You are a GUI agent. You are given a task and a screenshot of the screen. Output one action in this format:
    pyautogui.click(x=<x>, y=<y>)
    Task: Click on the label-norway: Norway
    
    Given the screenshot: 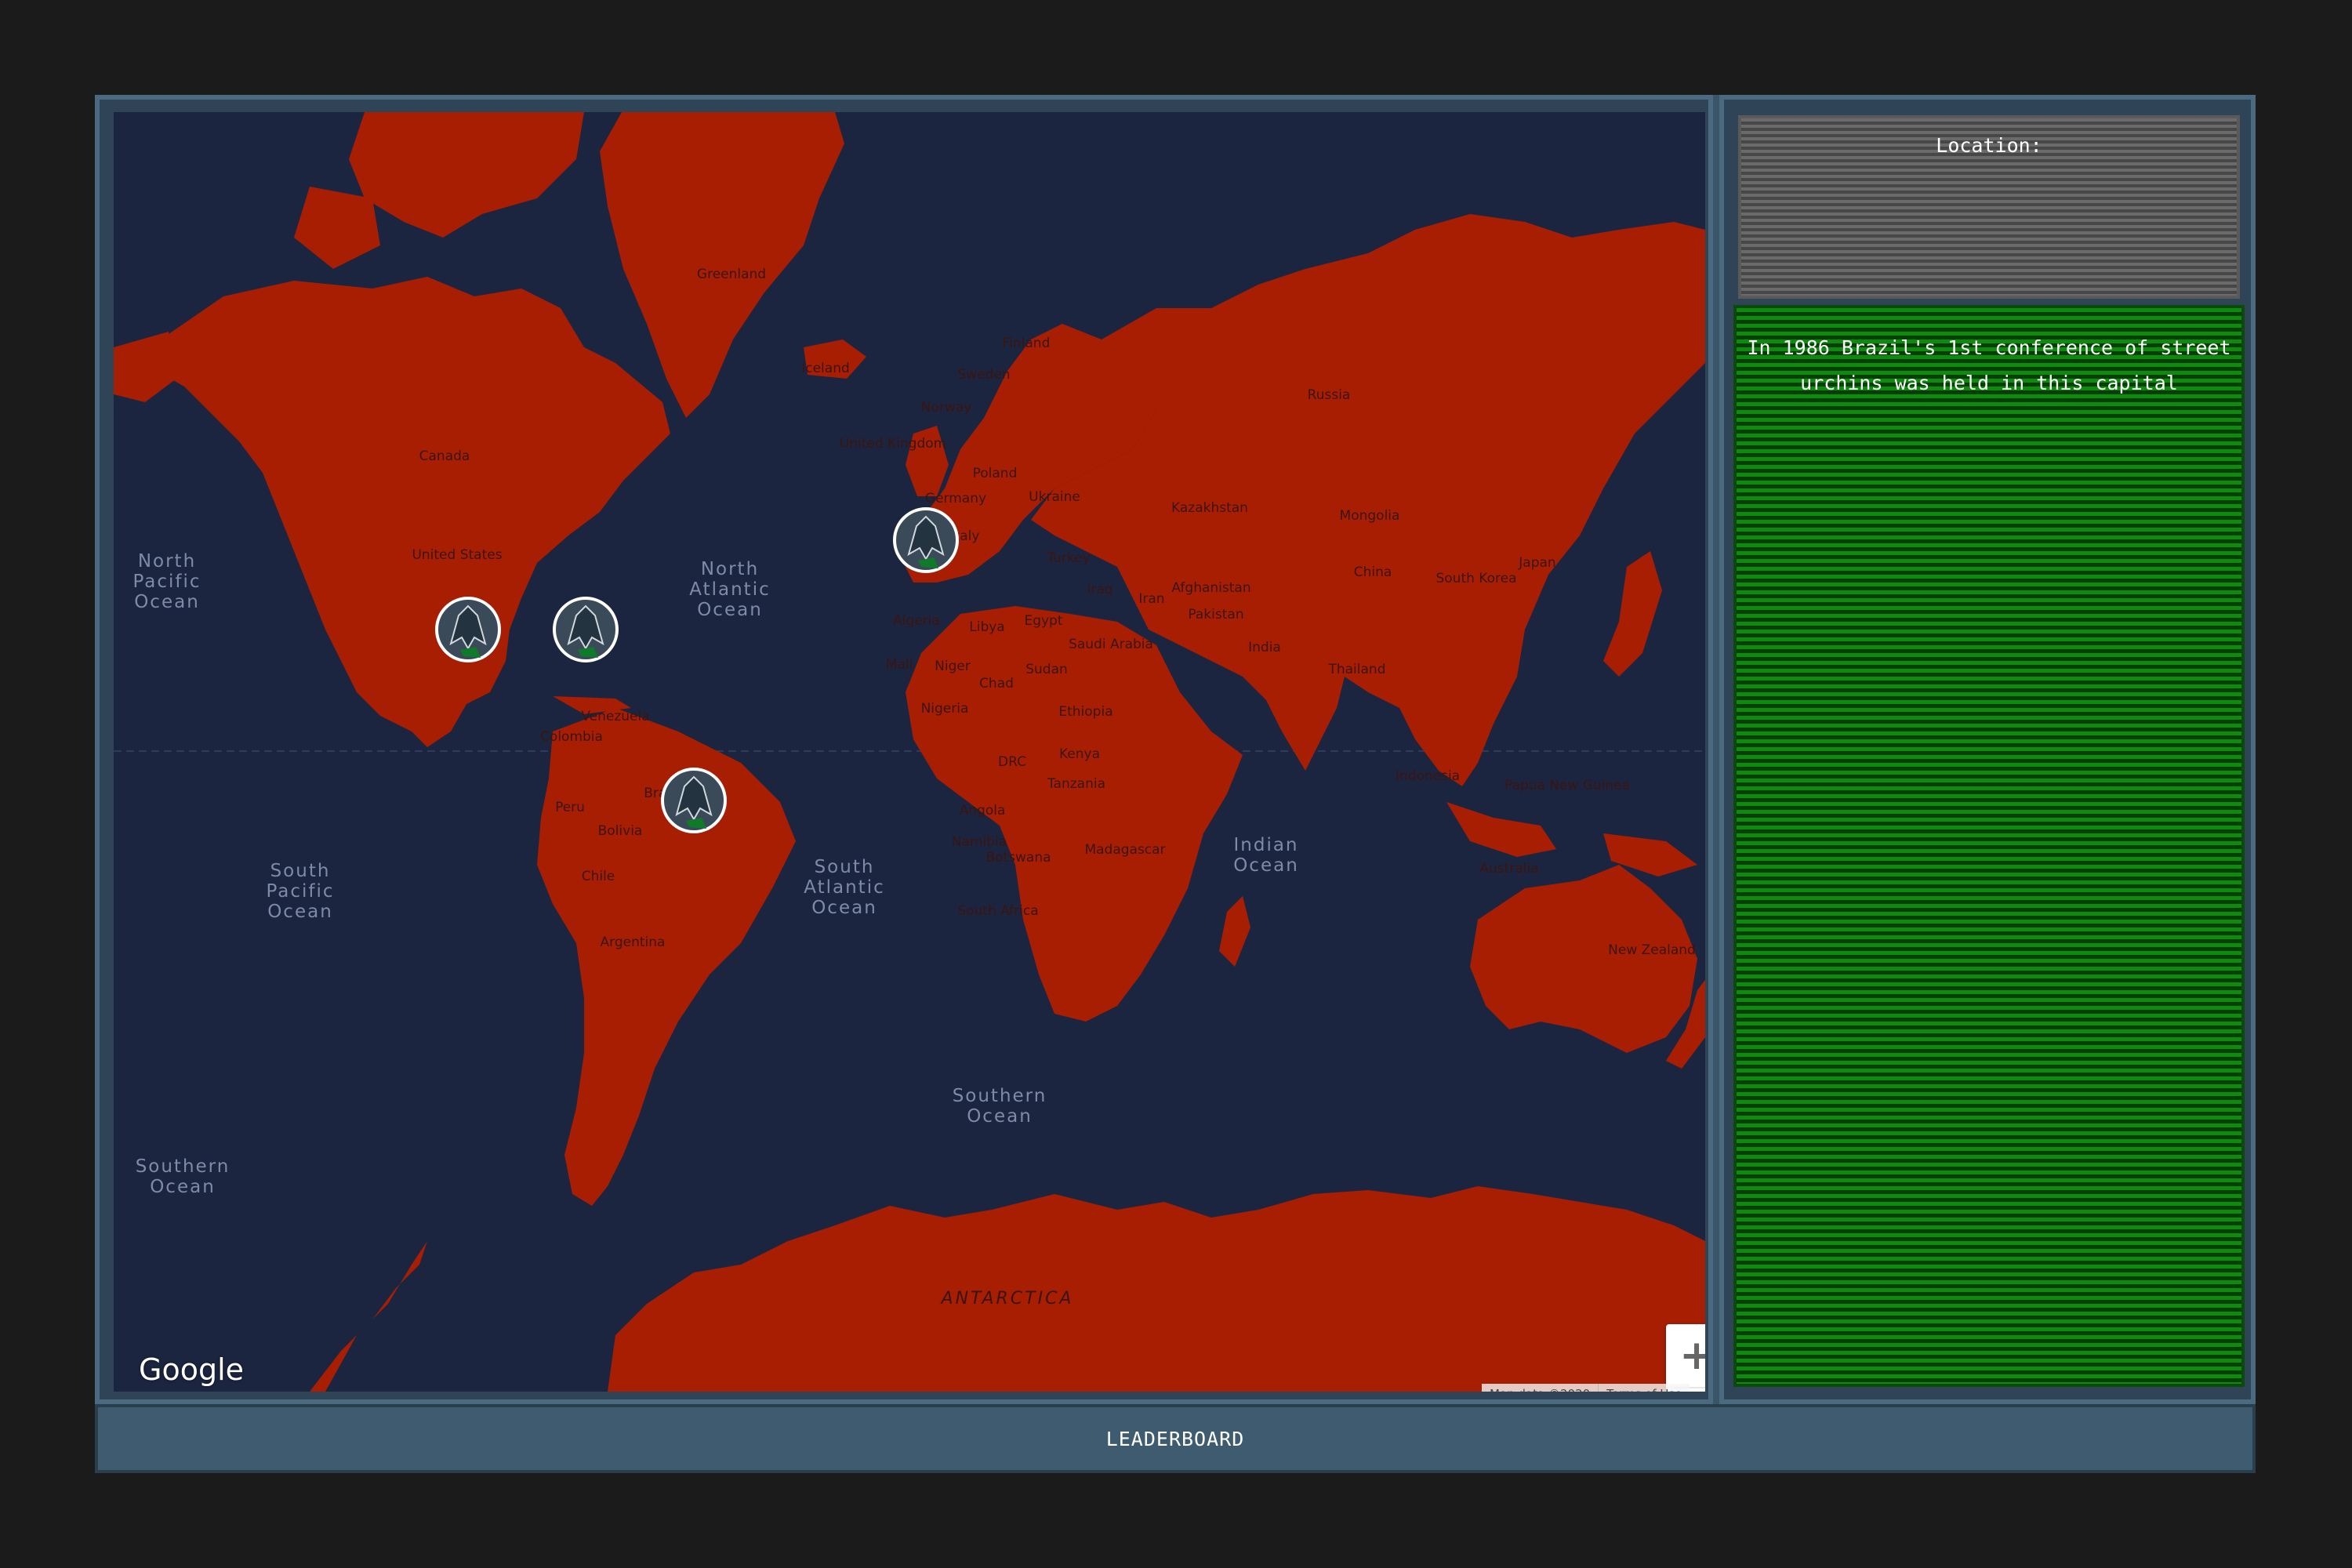 What is the action you would take?
    pyautogui.click(x=946, y=408)
    